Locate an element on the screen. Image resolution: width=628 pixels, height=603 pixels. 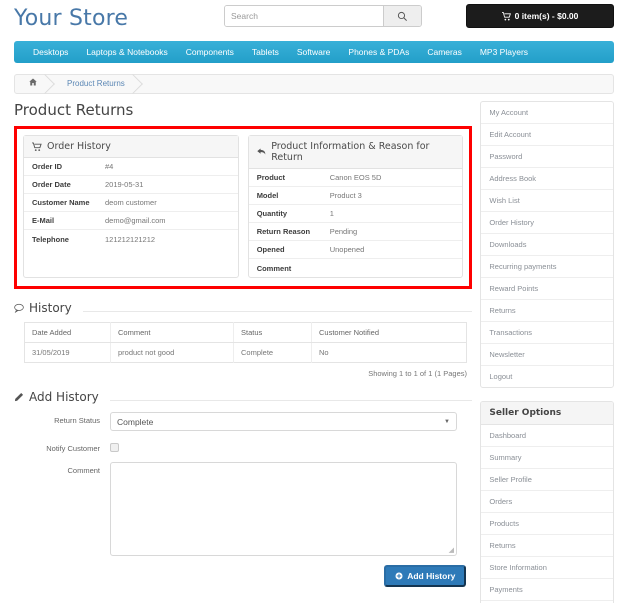
shopping-cart-icon is located at coordinates (37, 146).